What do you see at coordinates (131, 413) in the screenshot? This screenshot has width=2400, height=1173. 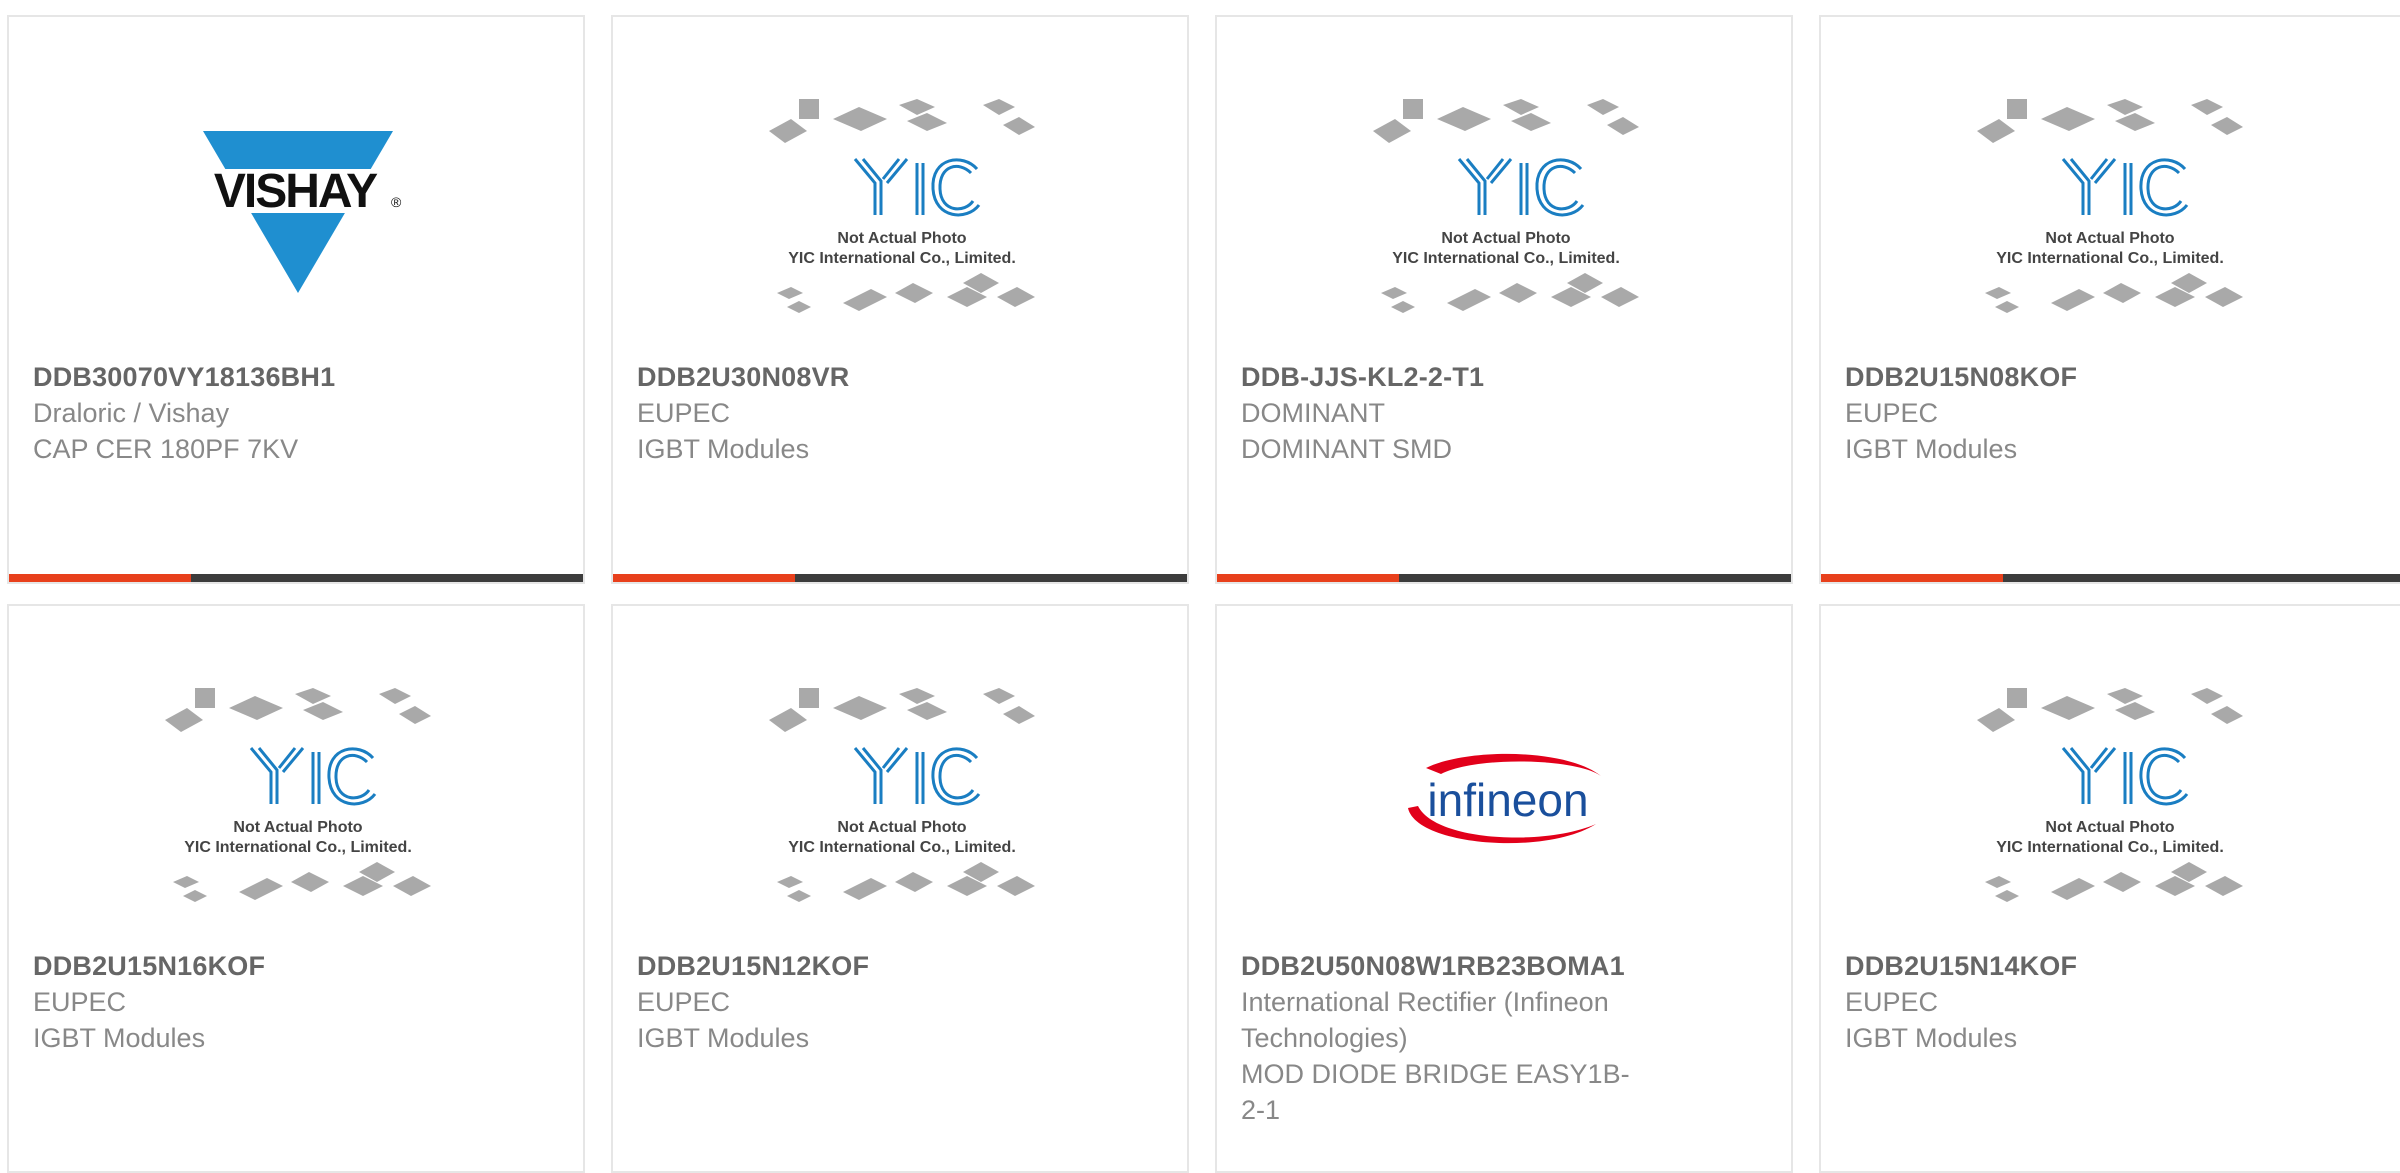 I see `manufacturer: Draloric / Vishay` at bounding box center [131, 413].